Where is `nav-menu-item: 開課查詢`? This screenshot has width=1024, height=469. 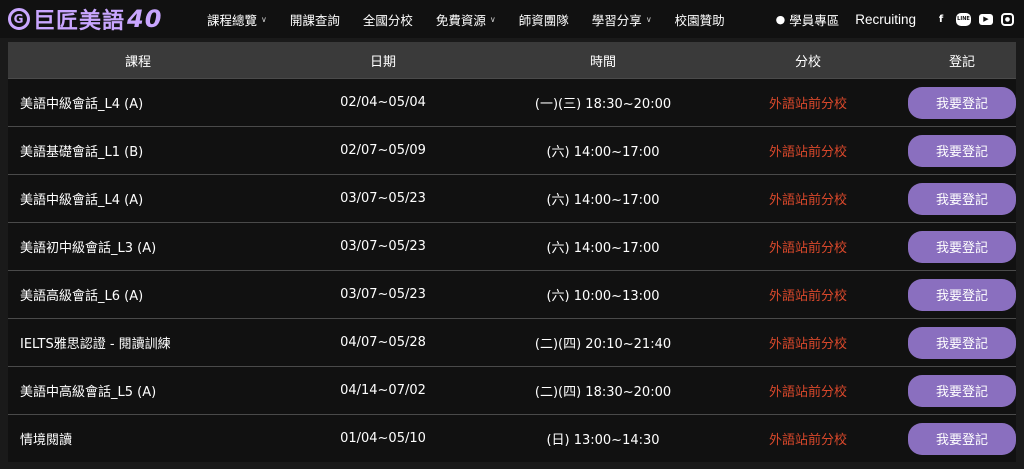 nav-menu-item: 開課查詢 is located at coordinates (315, 19).